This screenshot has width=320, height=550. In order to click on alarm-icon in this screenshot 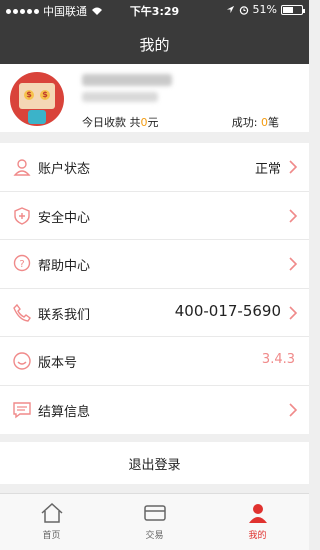, I will do `click(243, 10)`.